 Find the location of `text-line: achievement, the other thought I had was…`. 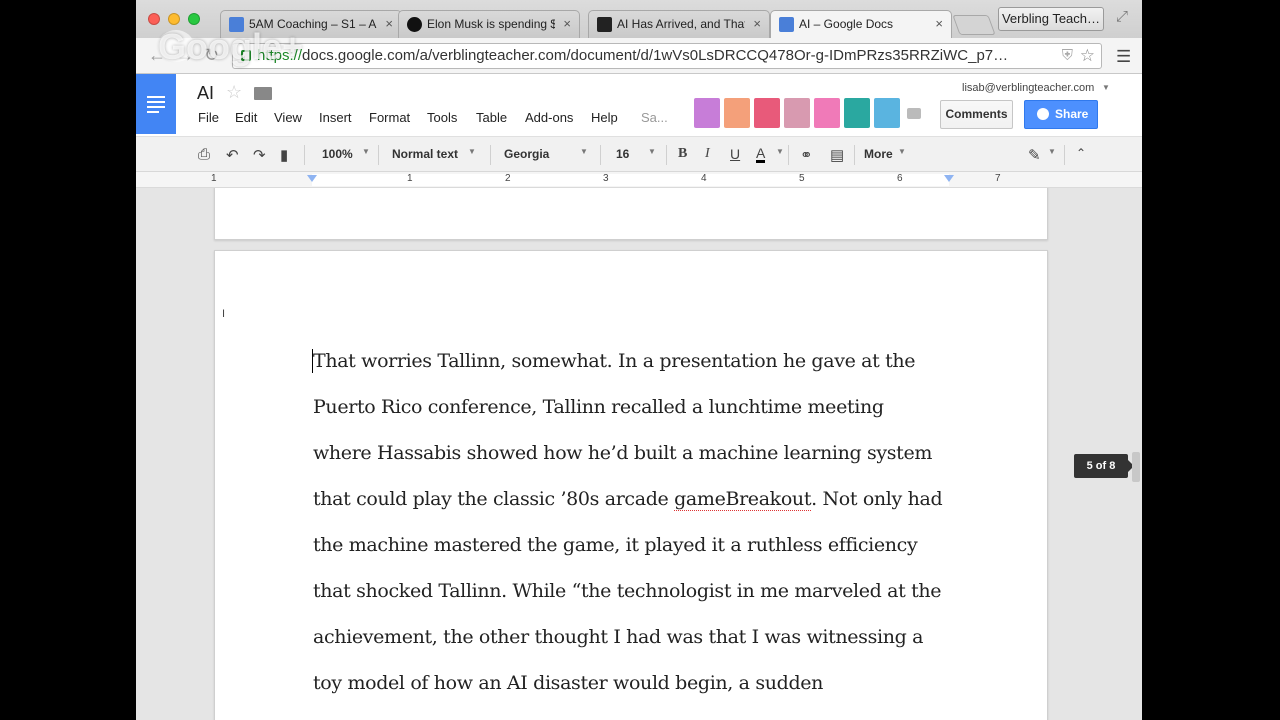

text-line: achievement, the other thought I had was… is located at coordinates (618, 637).